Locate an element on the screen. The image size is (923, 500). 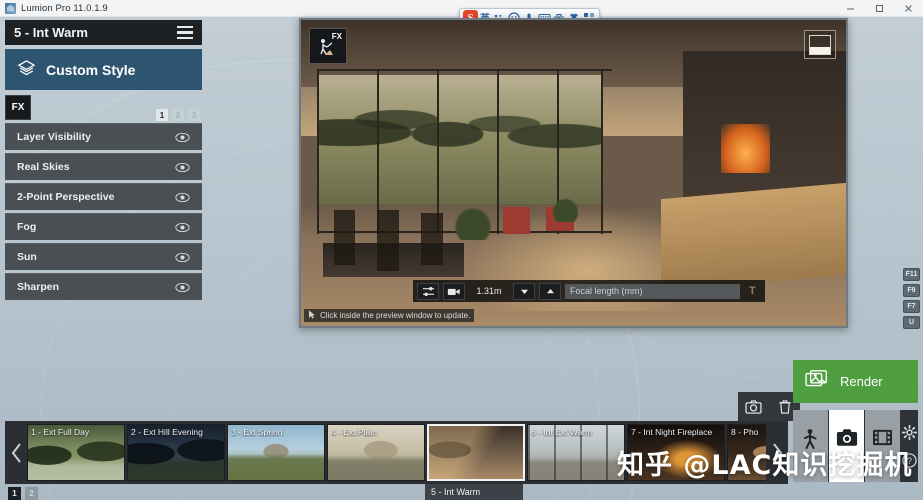
fx-overlay-label: FX is located at coordinates (336, 36).